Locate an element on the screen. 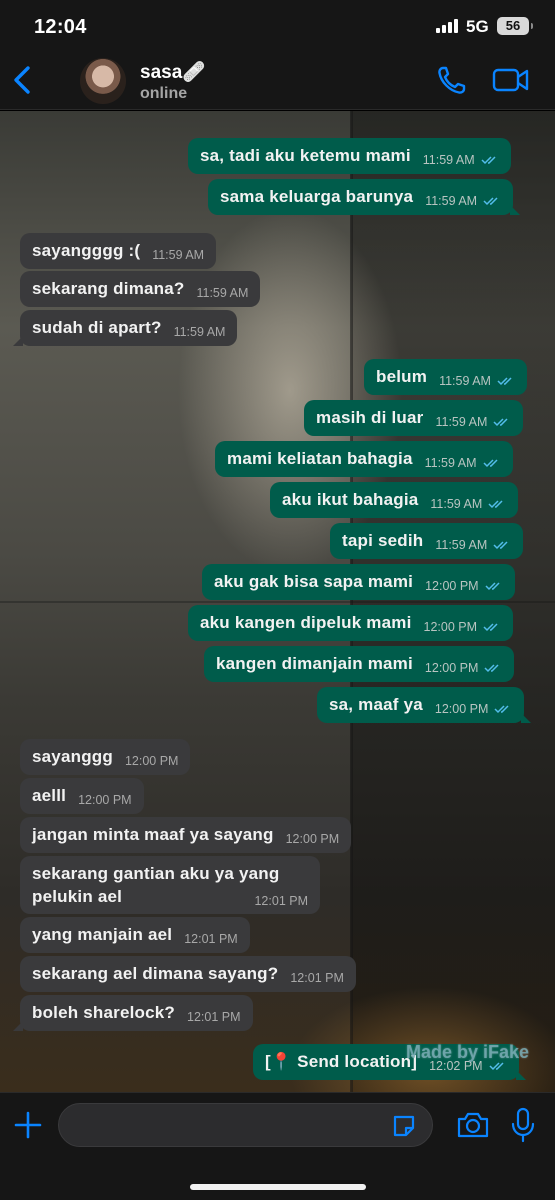 This screenshot has width=555, height=1200. avatar is located at coordinates (103, 81).